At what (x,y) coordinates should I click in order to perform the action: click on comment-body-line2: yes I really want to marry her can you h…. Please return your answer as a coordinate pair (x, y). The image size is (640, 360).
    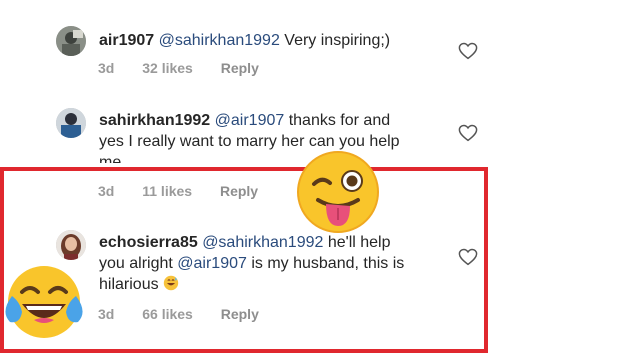
    Looking at the image, I should click on (249, 141).